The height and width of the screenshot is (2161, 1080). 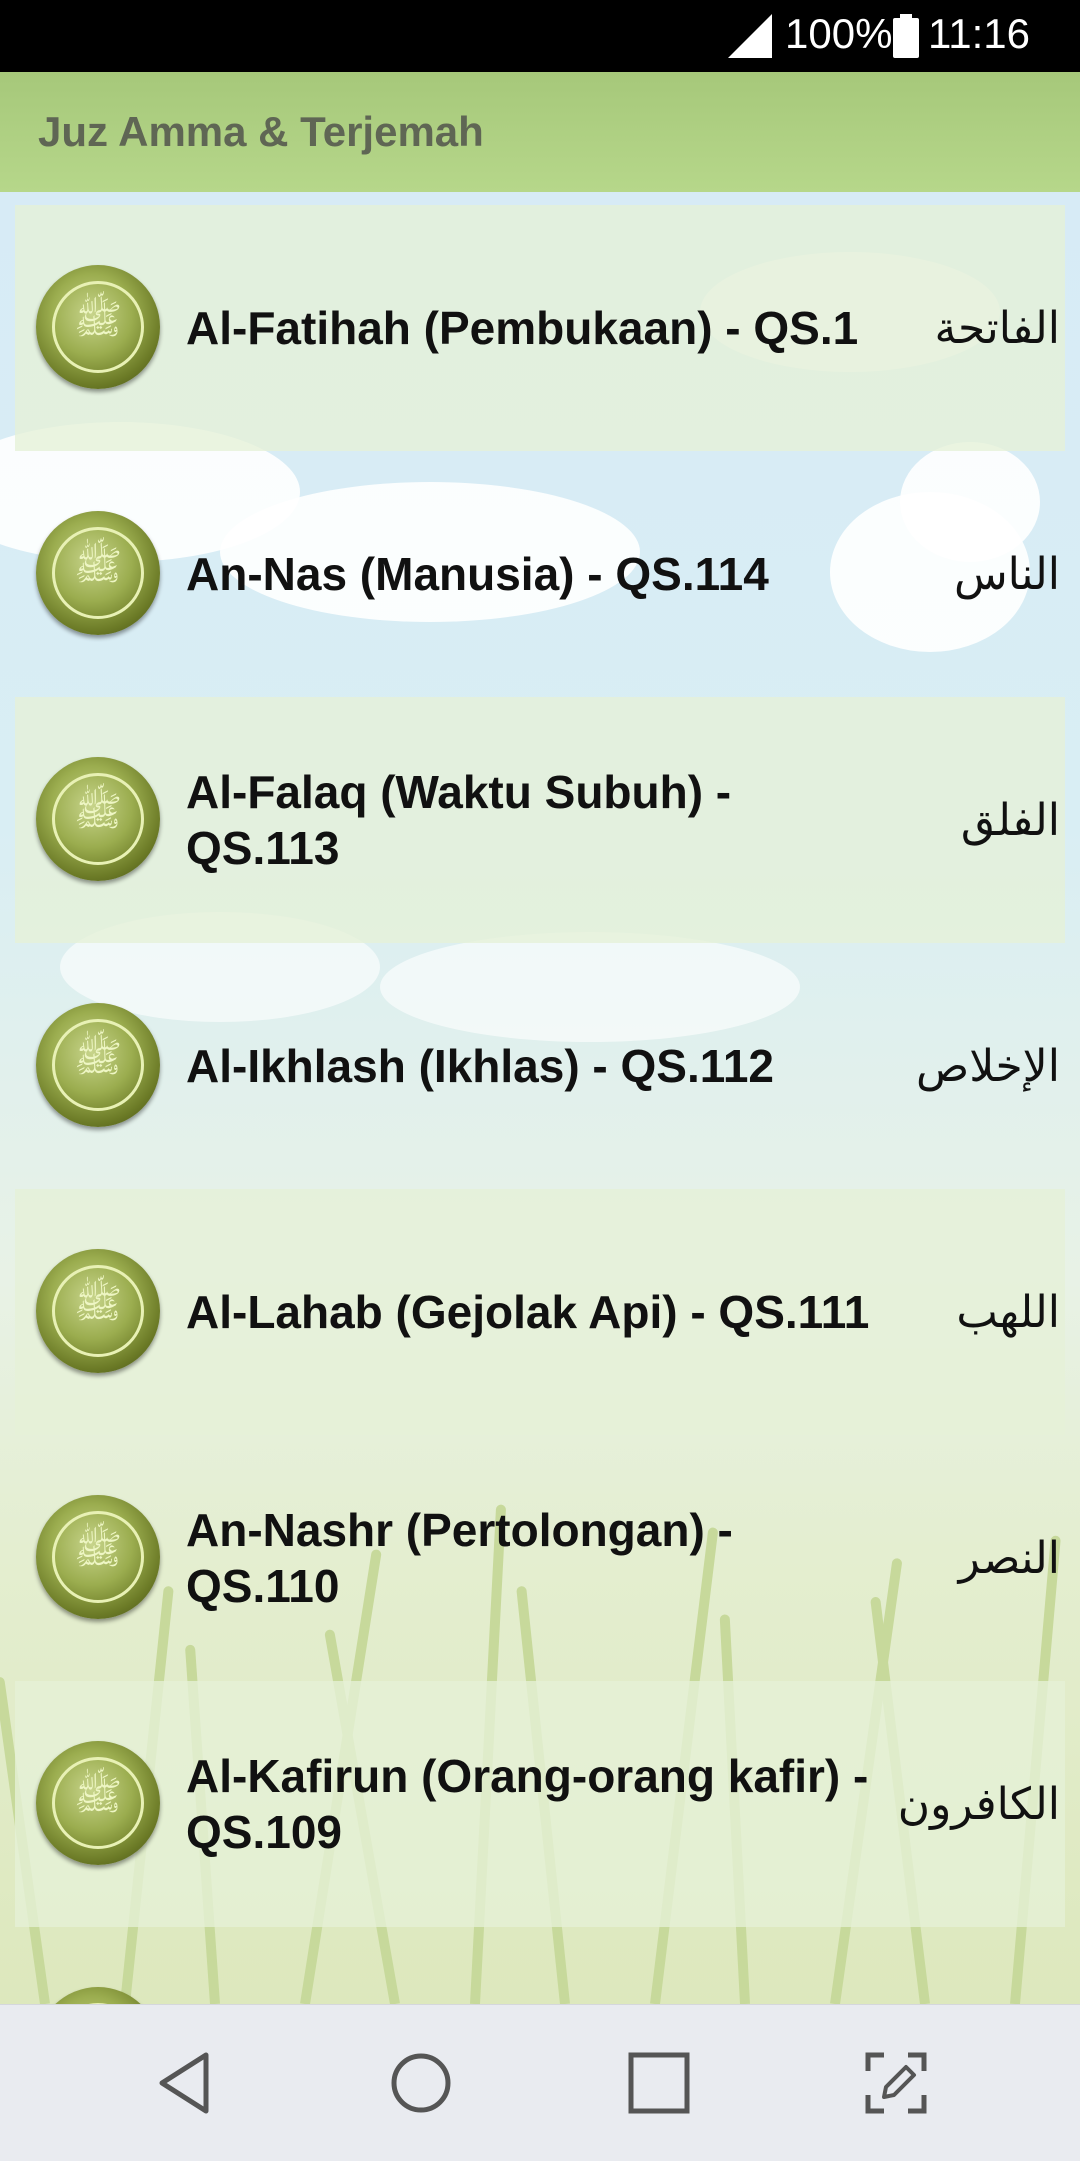 I want to click on surah-name: Al-Lahab (Gejolak Api) - QS.111, so click(x=528, y=1312).